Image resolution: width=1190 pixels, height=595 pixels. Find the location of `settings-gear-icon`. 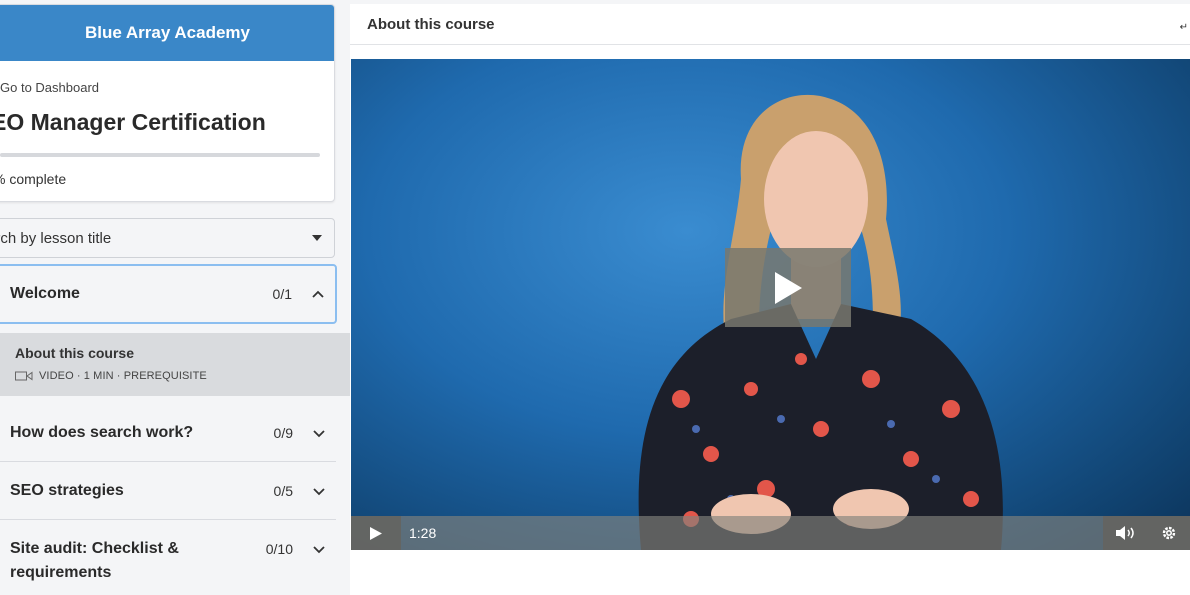

settings-gear-icon is located at coordinates (1169, 533).